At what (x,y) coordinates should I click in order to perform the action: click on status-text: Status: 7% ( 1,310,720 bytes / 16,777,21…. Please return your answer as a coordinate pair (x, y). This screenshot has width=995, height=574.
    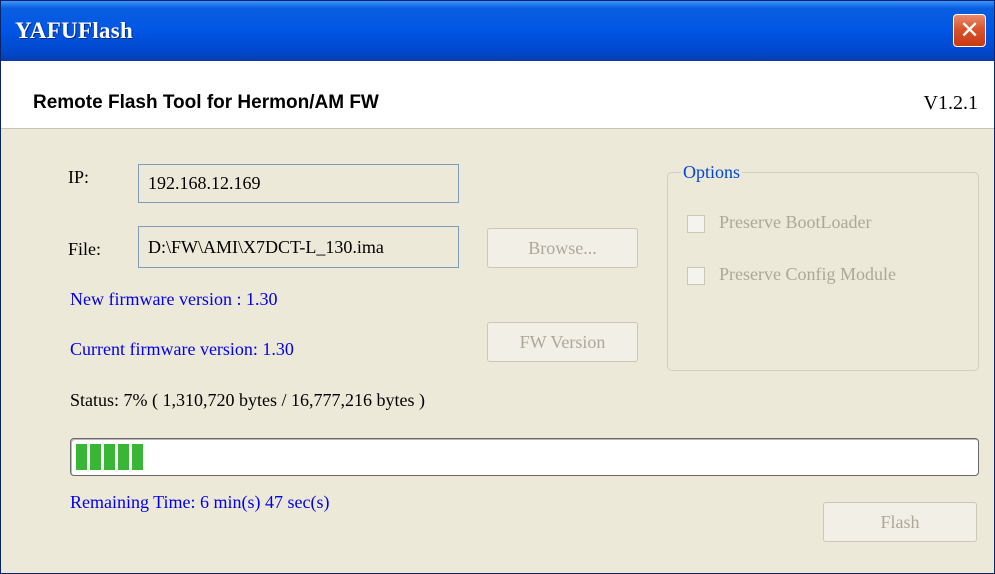
    Looking at the image, I should click on (247, 400).